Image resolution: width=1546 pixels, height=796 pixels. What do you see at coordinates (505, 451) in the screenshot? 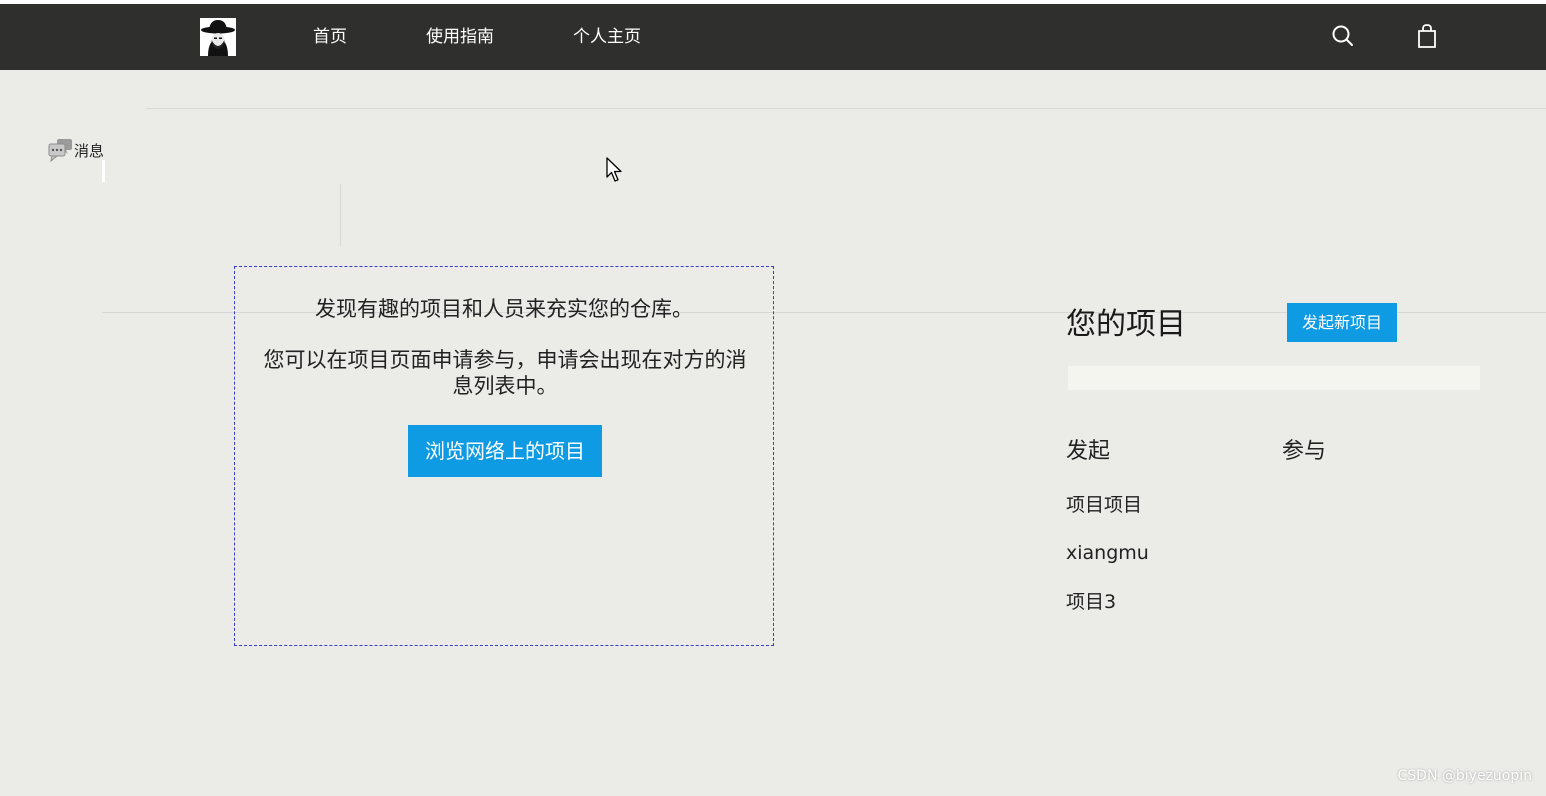
I see `browse-projects-button: 浏览网络上的项目` at bounding box center [505, 451].